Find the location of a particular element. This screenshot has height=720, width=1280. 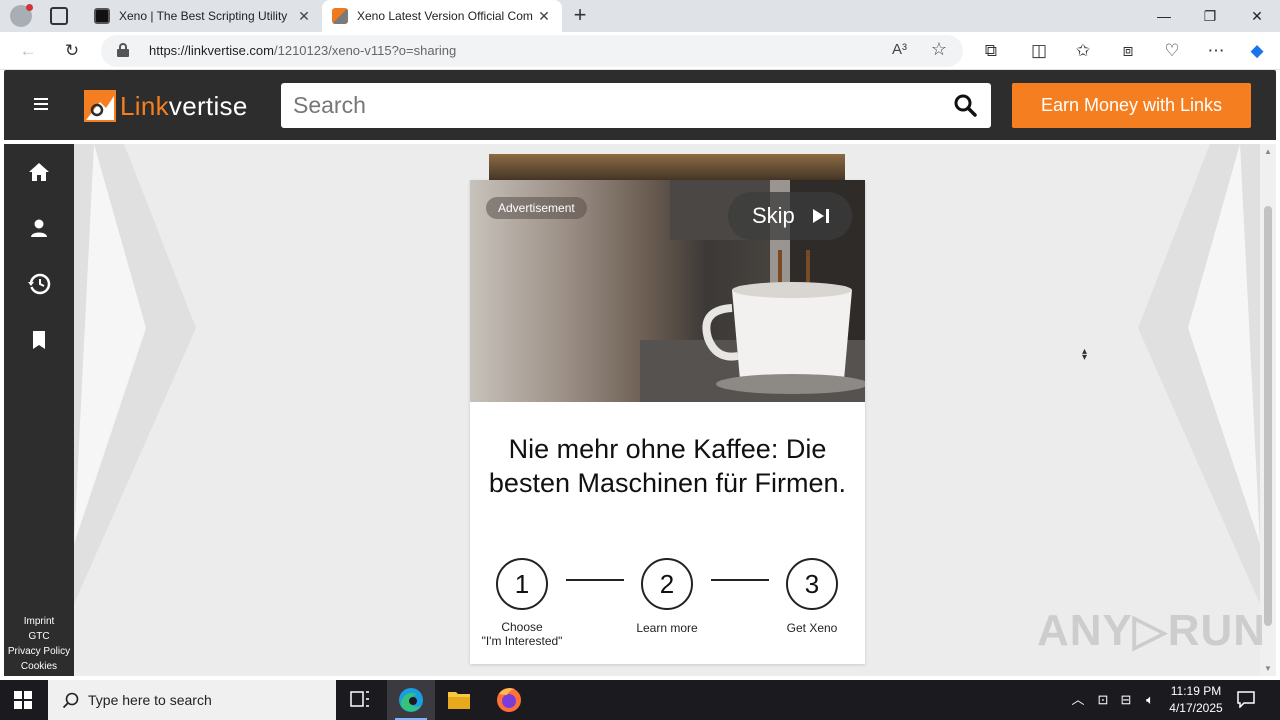

home-icon is located at coordinates (39, 172).